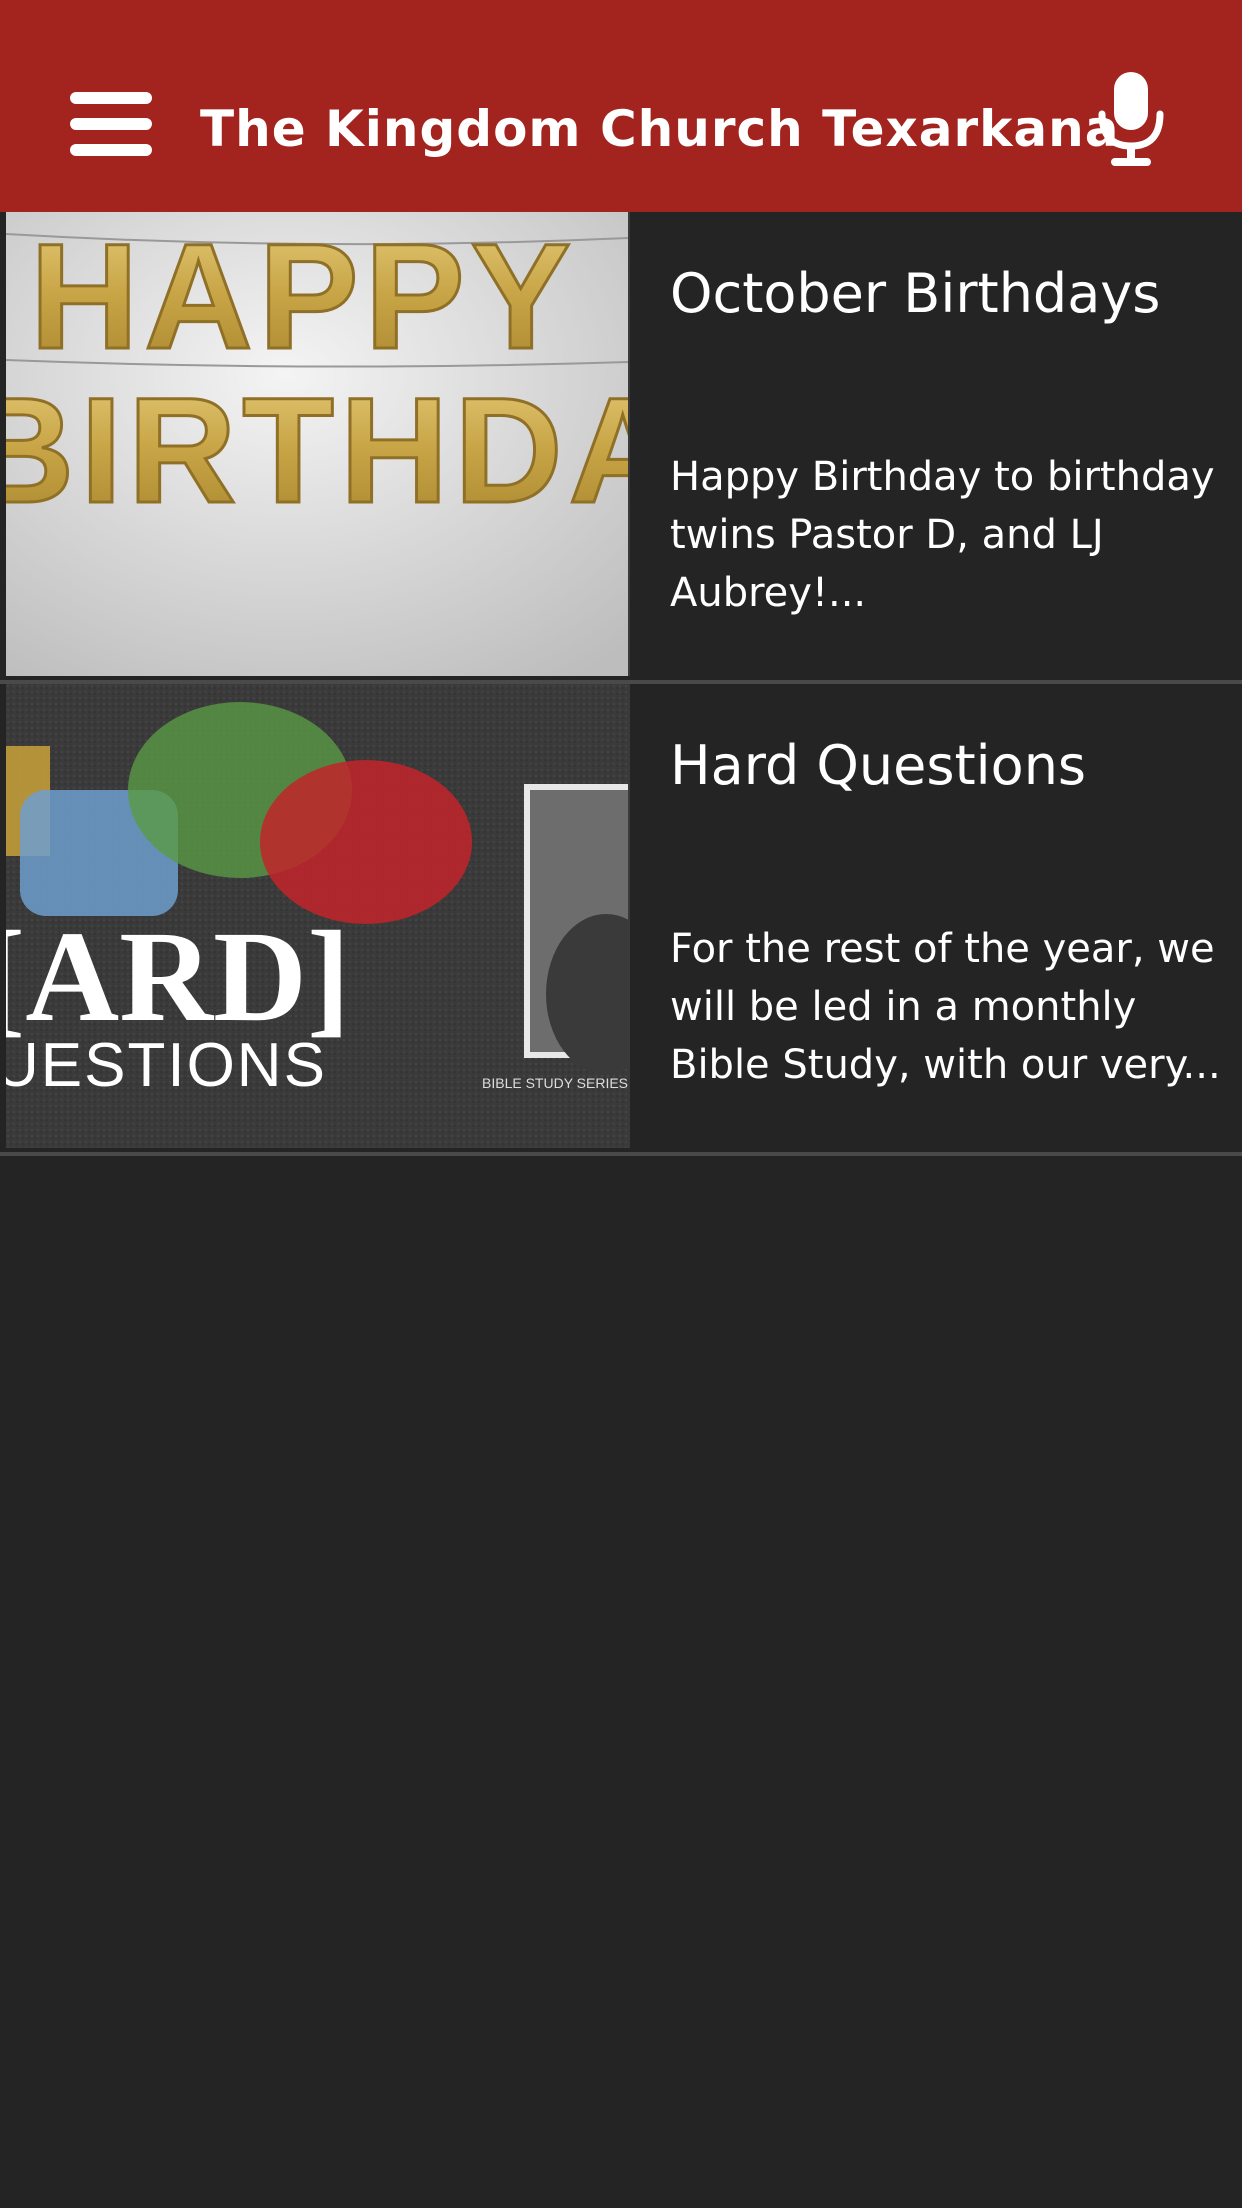 This screenshot has width=1242, height=2208. I want to click on app-title: The Kingdom Church Texarkana, so click(660, 129).